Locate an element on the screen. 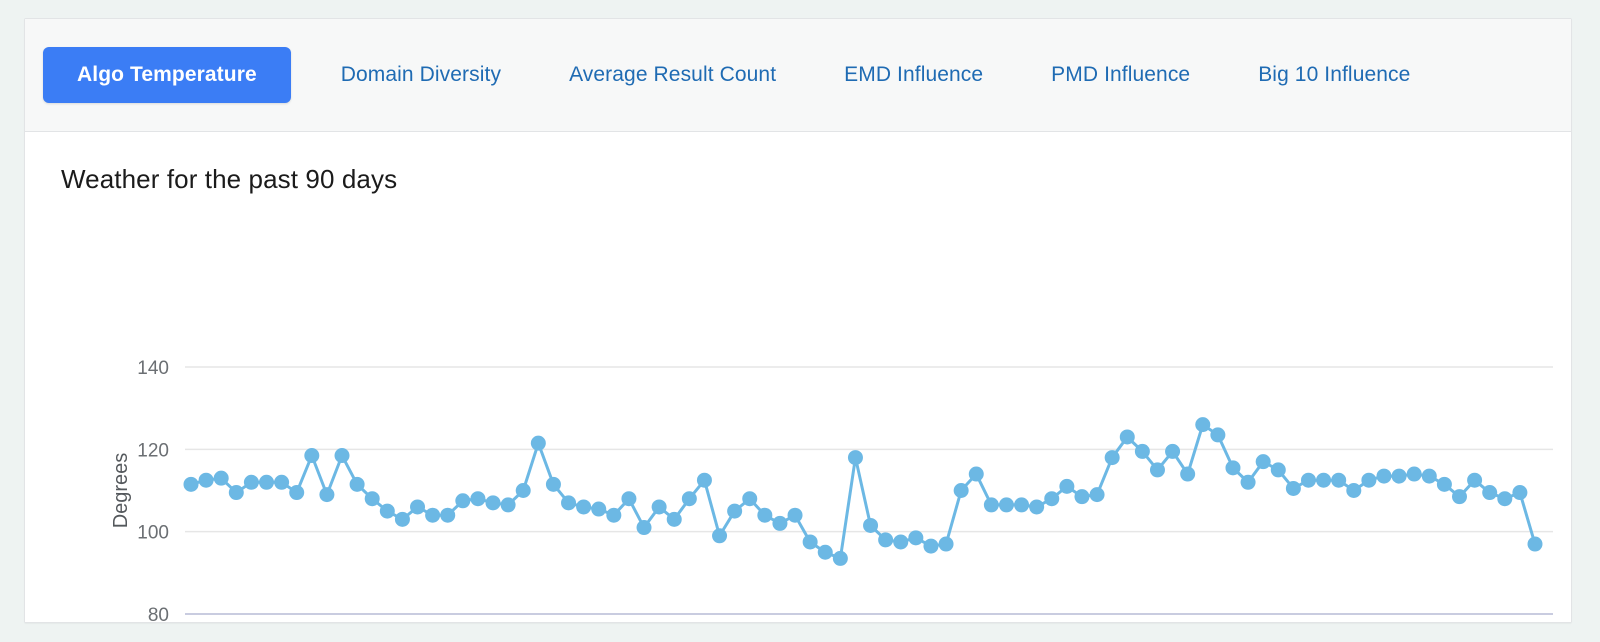 This screenshot has width=1600, height=642. y-tick-label: 80 is located at coordinates (158, 613).